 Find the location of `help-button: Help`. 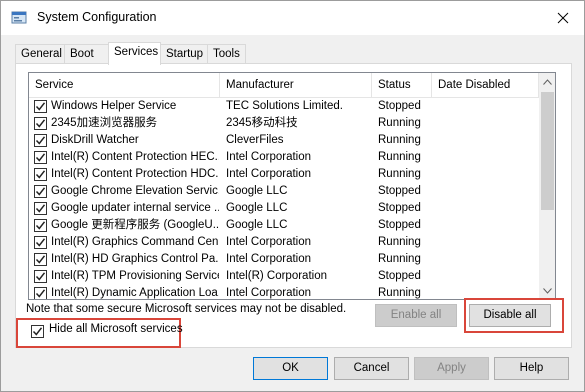

help-button: Help is located at coordinates (531, 368).